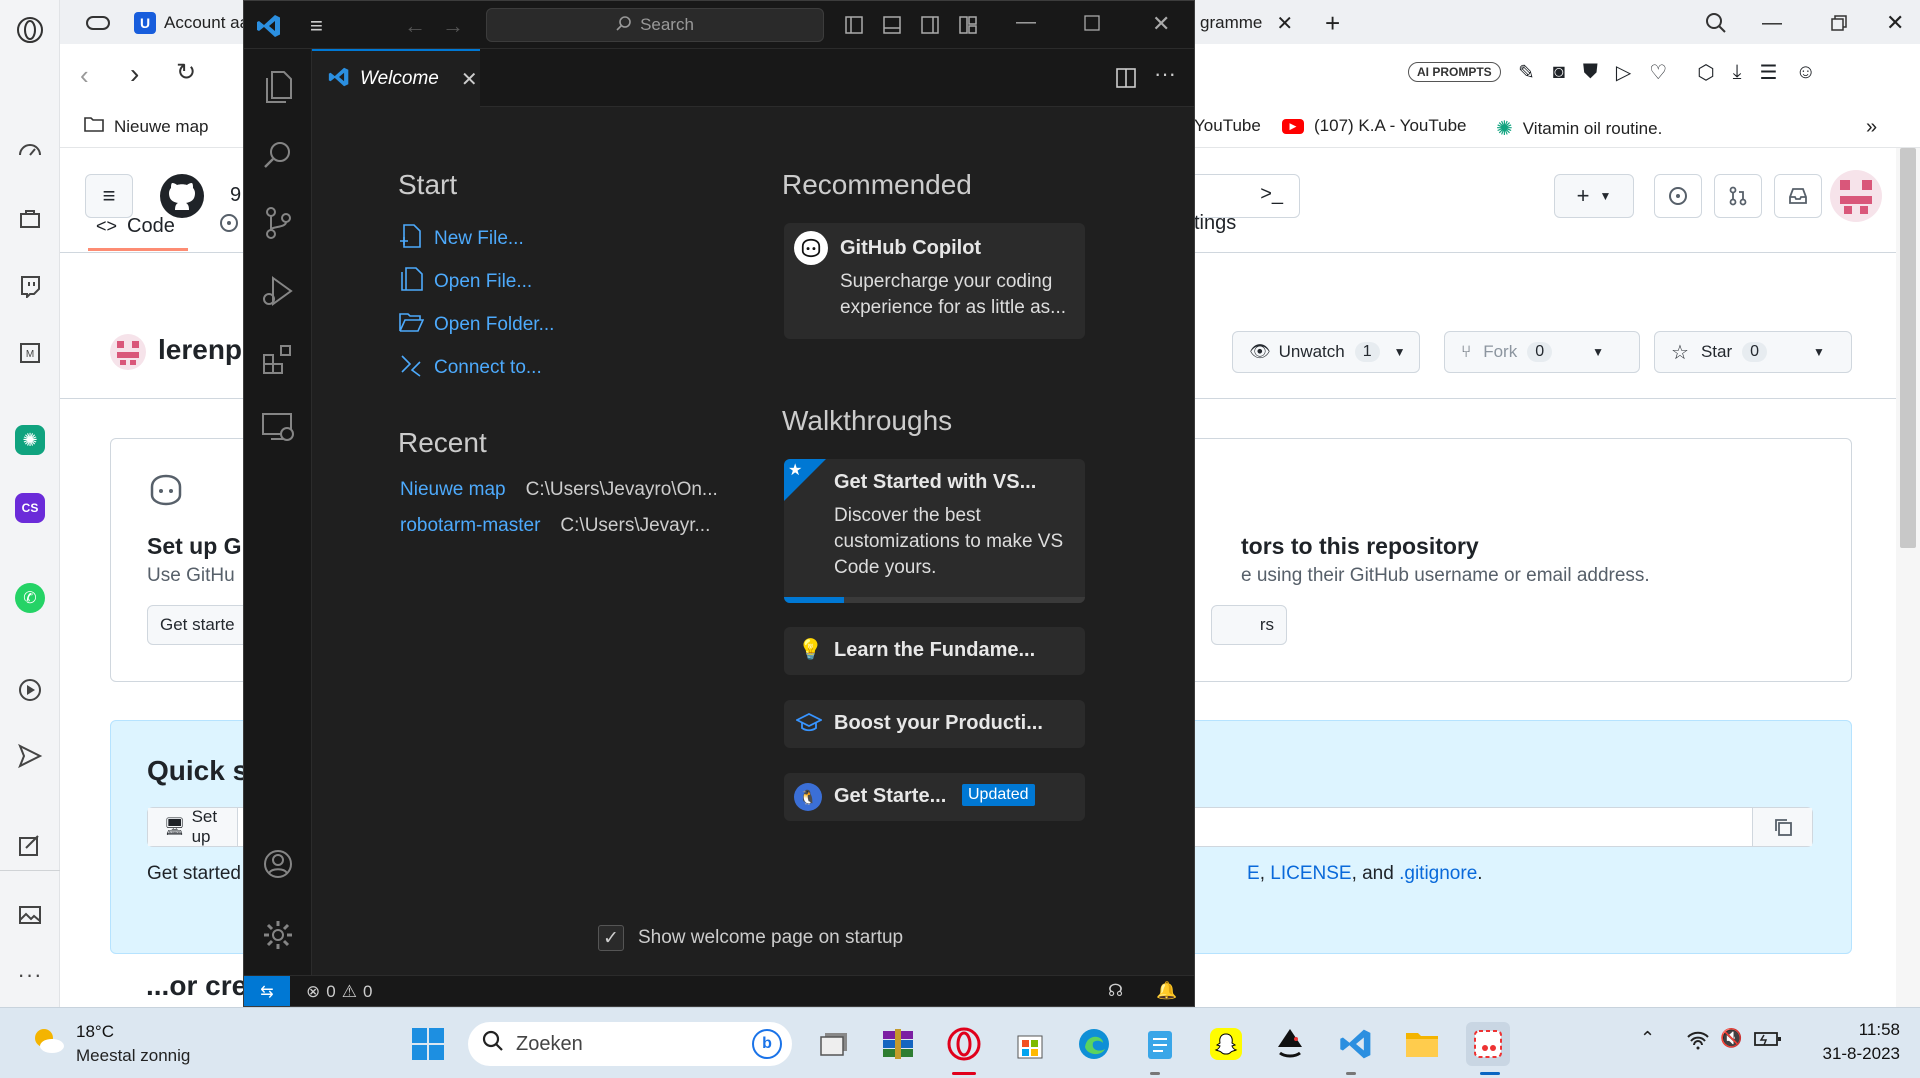  Describe the element at coordinates (278, 291) in the screenshot. I see `run-debug-icon` at that location.